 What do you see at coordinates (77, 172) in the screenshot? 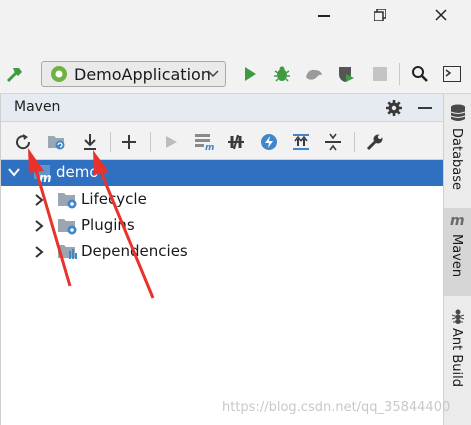
I see `tree-item-label: demo` at bounding box center [77, 172].